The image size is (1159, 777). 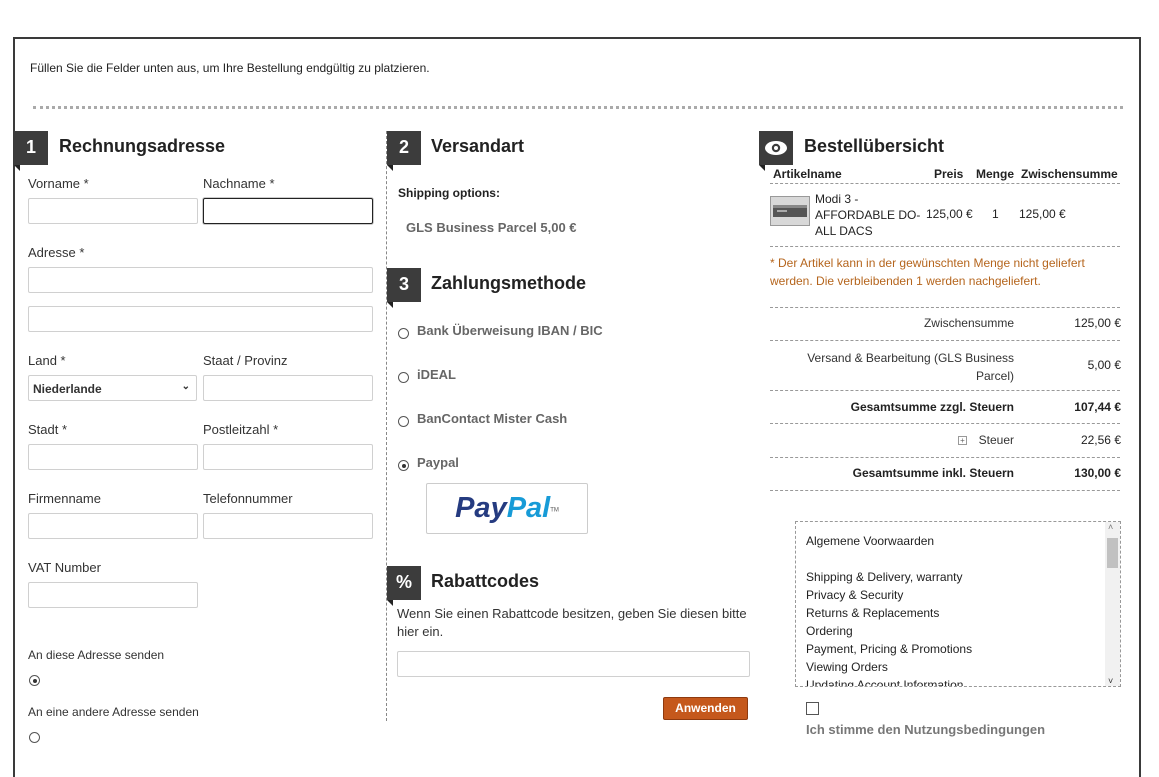 What do you see at coordinates (995, 214) in the screenshot?
I see `item-qty: 1` at bounding box center [995, 214].